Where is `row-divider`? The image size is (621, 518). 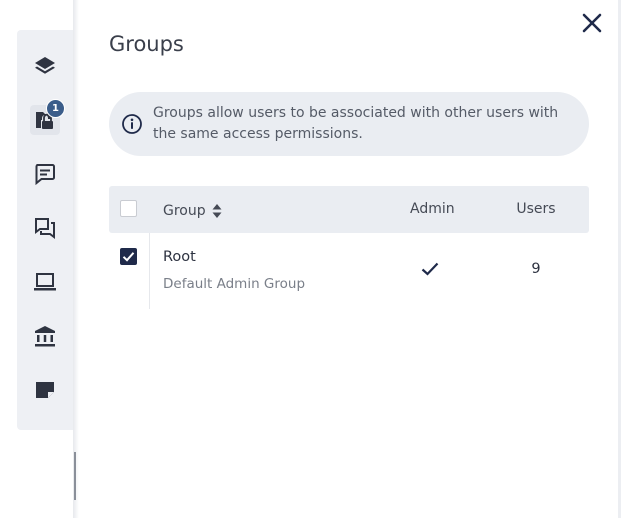 row-divider is located at coordinates (149, 271).